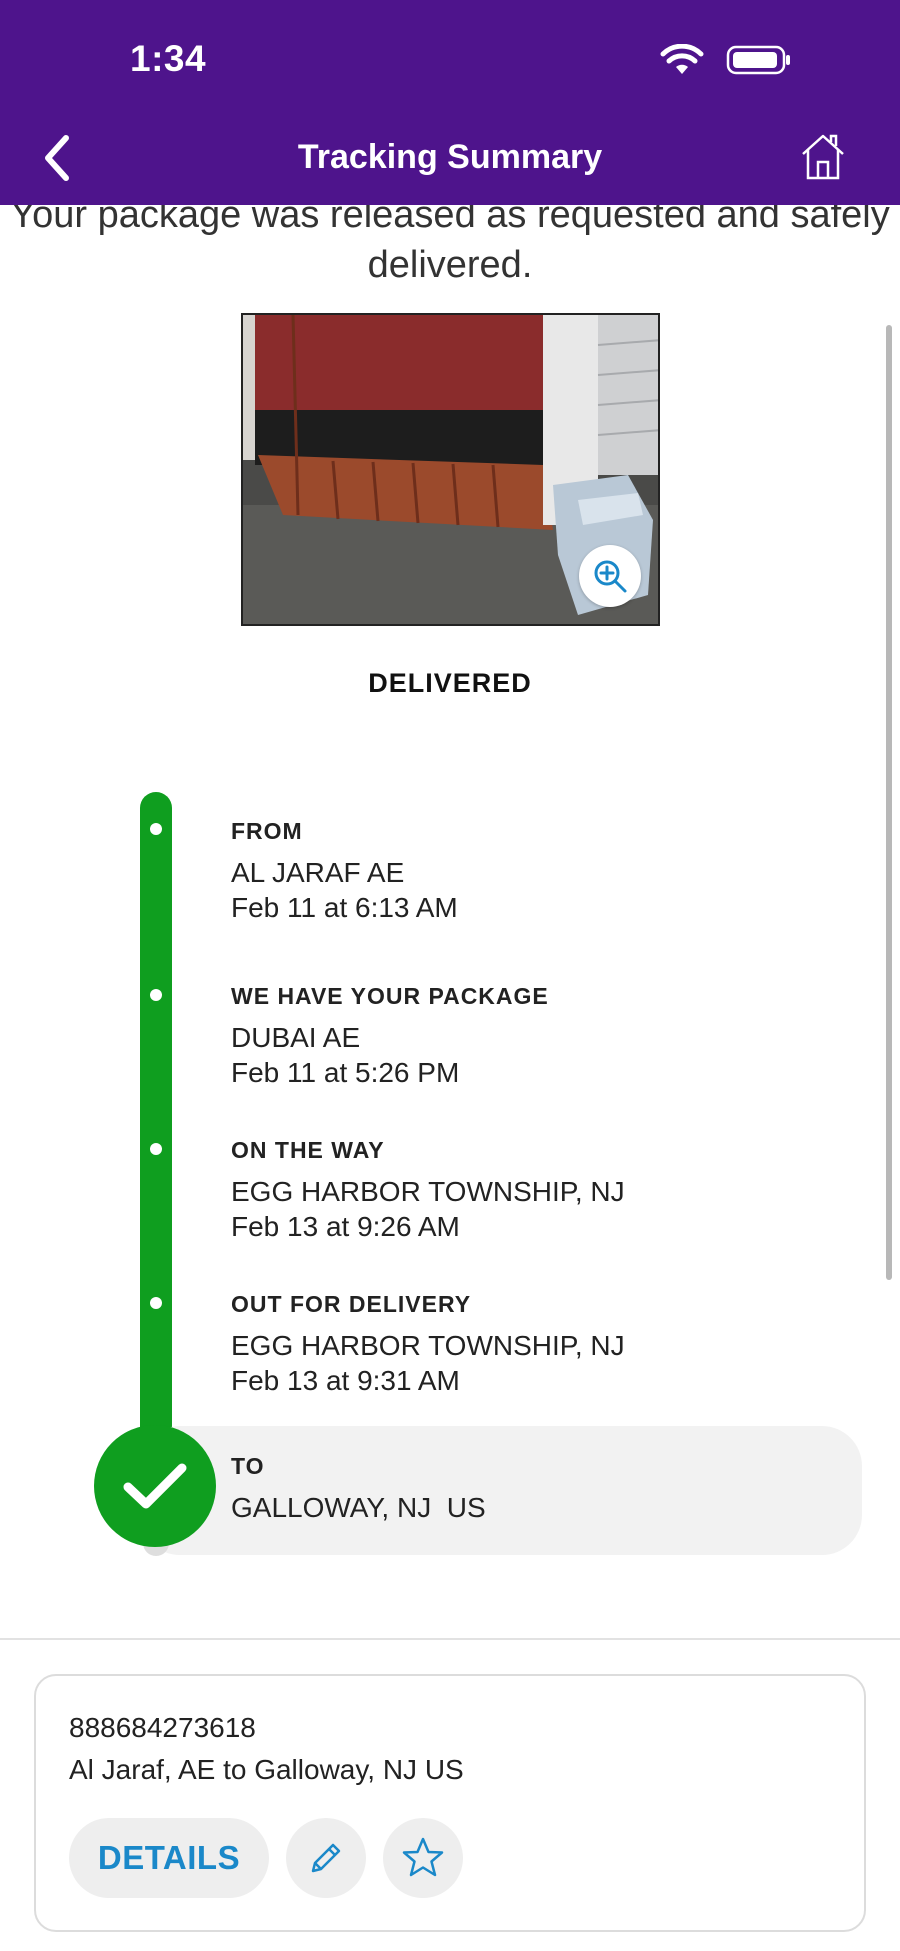  What do you see at coordinates (169, 1858) in the screenshot?
I see `details-button: DETAILS` at bounding box center [169, 1858].